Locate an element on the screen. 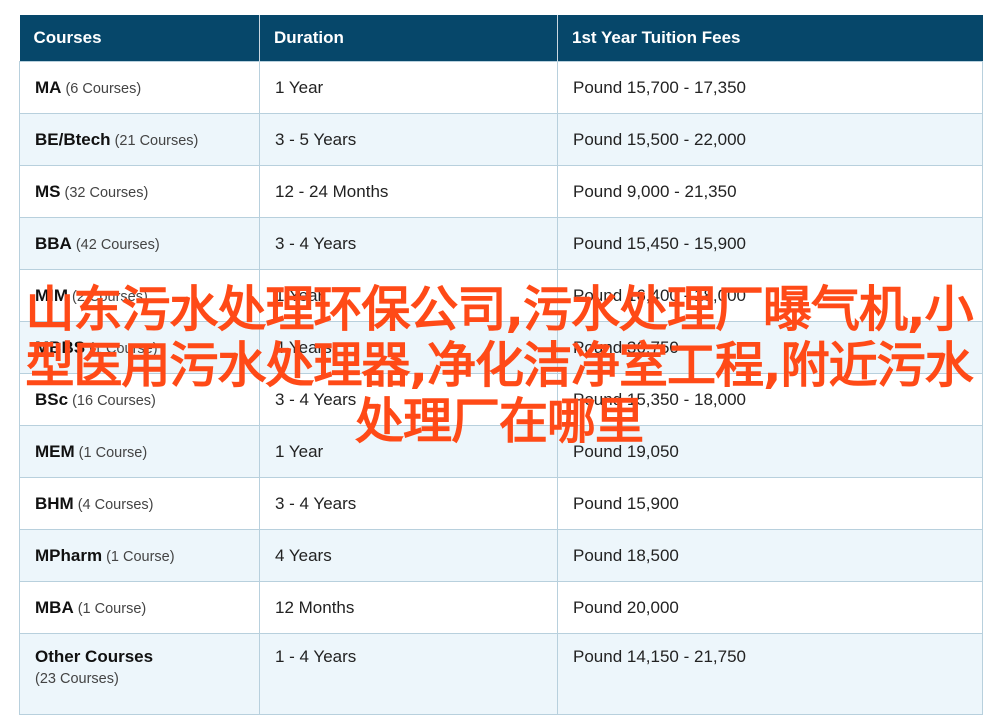 Image resolution: width=1001 pixels, height=720 pixels. tuition-fees-cell: Pound 9,000 - 21,350 is located at coordinates (770, 191).